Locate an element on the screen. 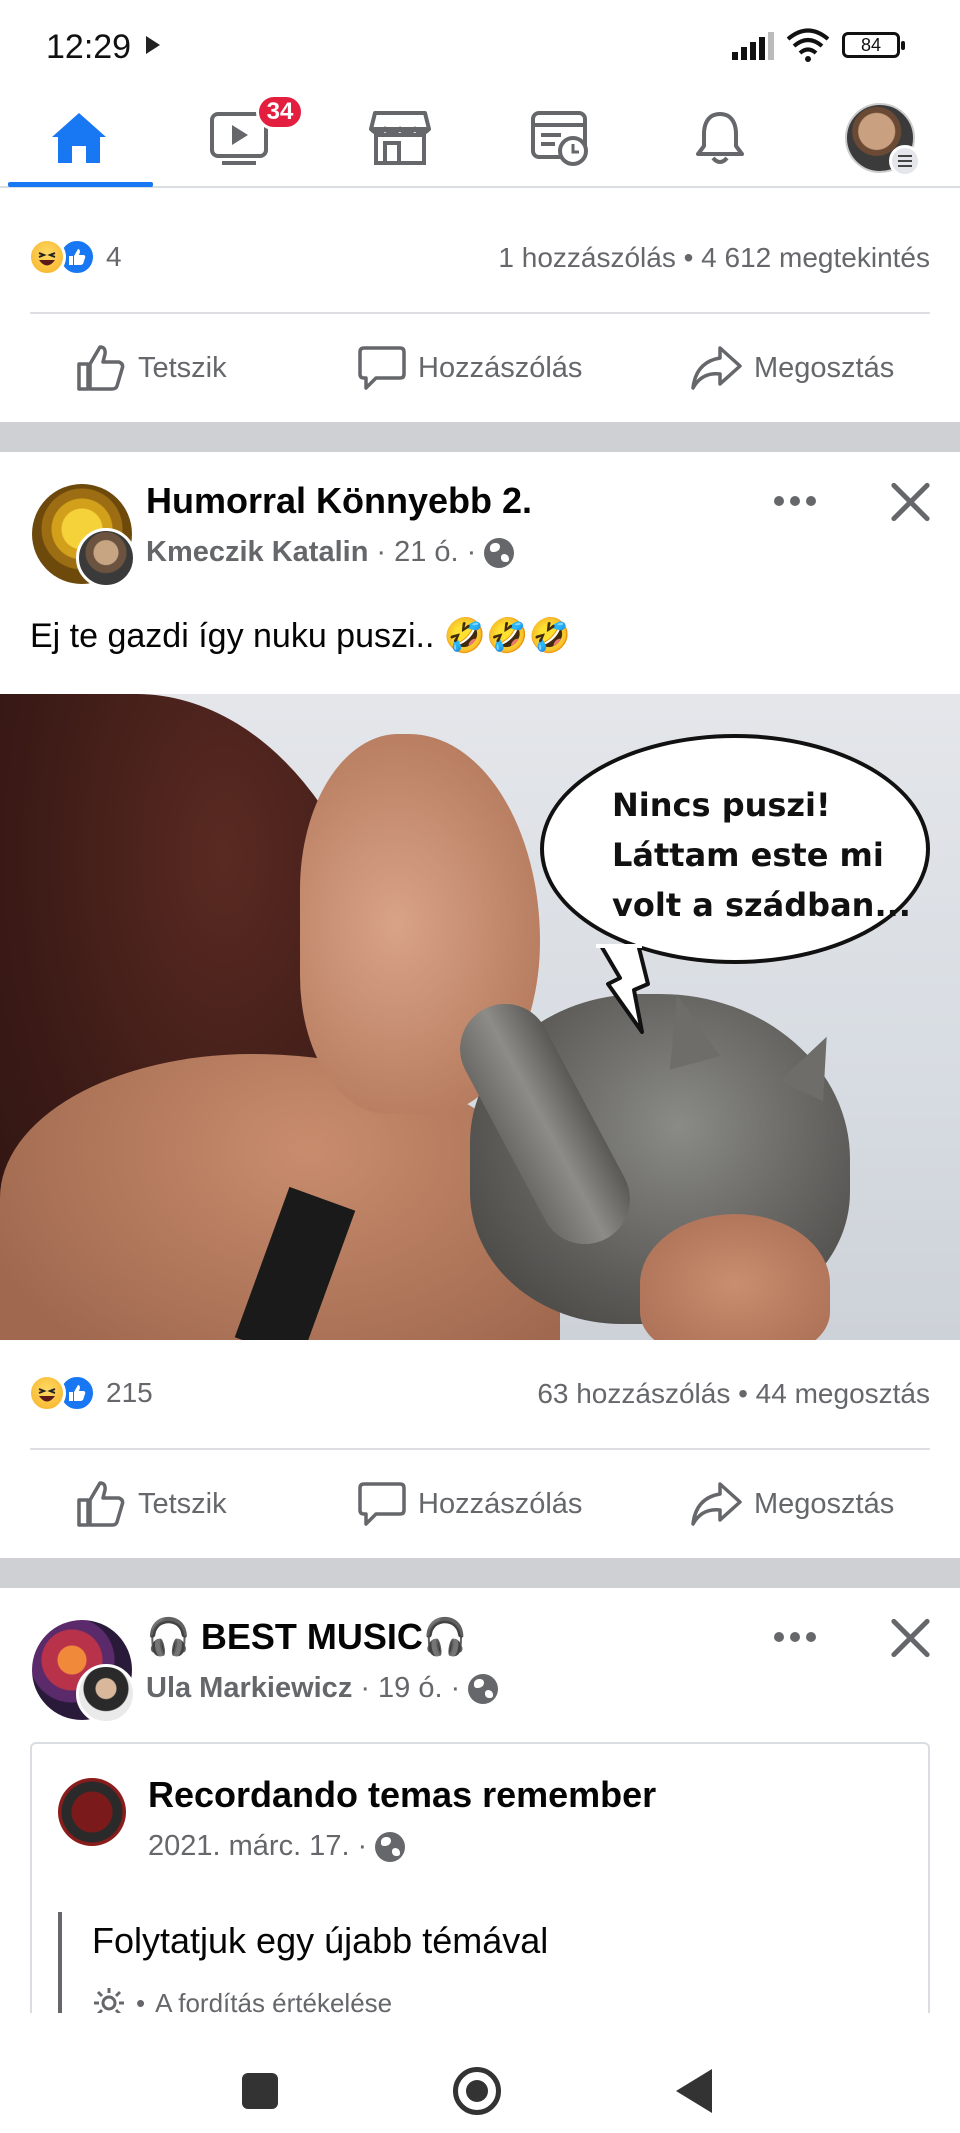 Image resolution: width=960 pixels, height=2133 pixels. post-text: Ej te gazdi így nuku puszi.. 🤣🤣🤣 is located at coordinates (300, 636).